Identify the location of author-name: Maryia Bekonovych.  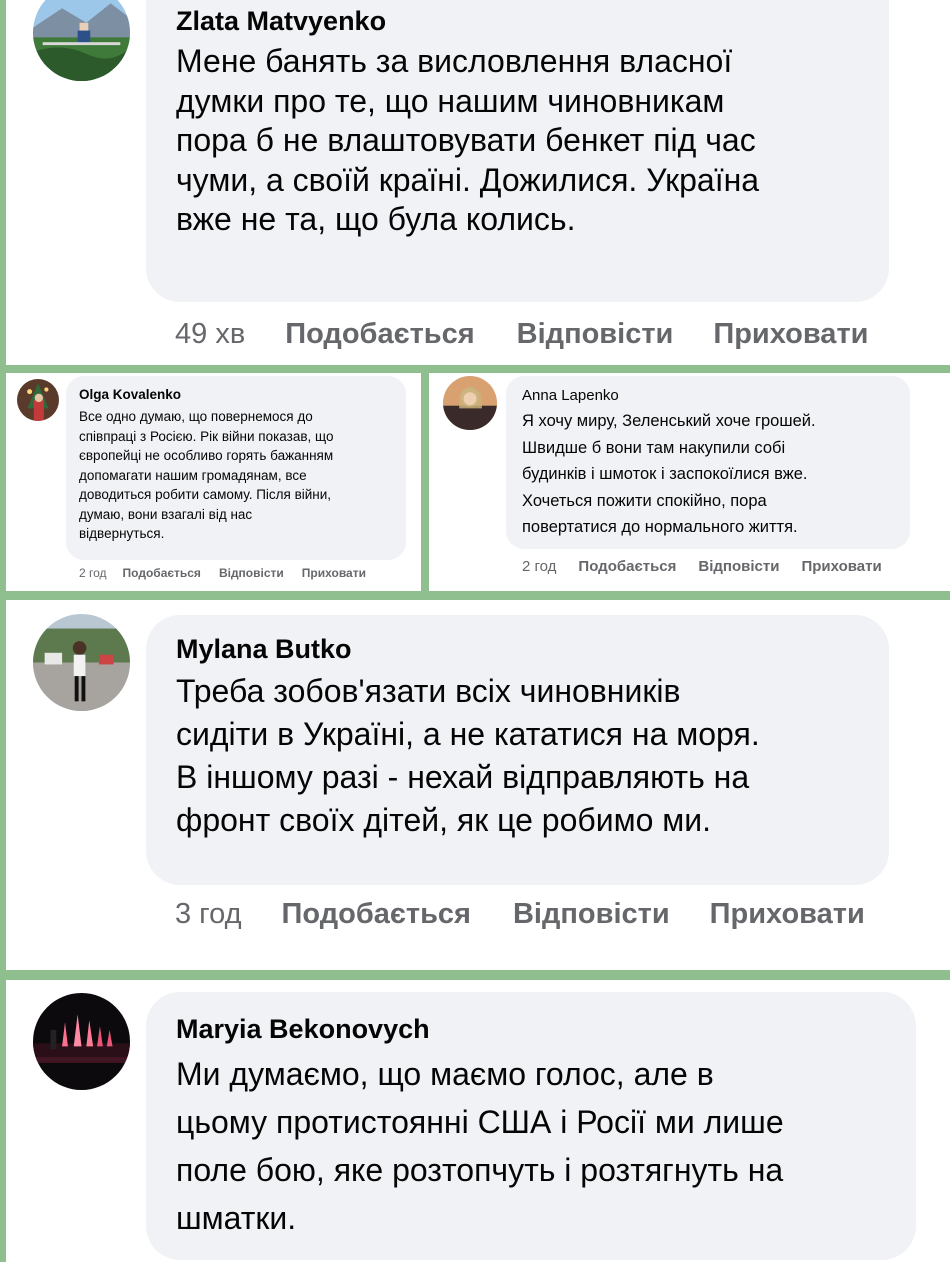
(546, 1029).